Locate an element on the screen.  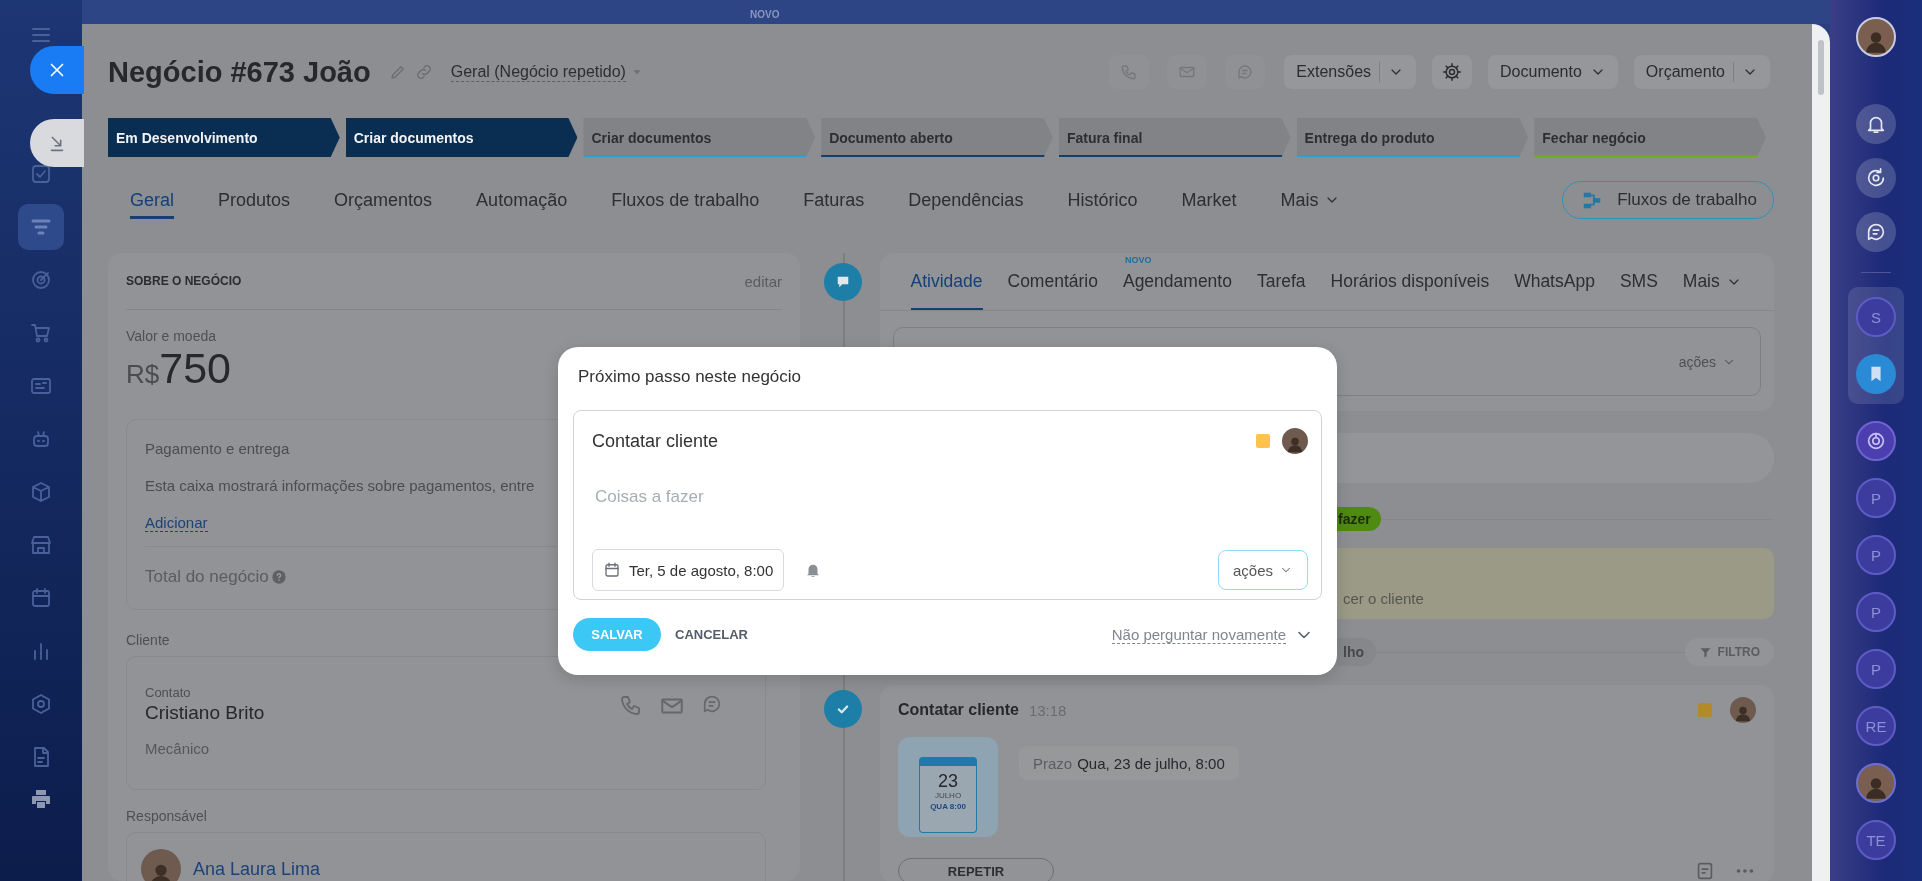
activity-title: Contatar cliente is located at coordinates (958, 710).